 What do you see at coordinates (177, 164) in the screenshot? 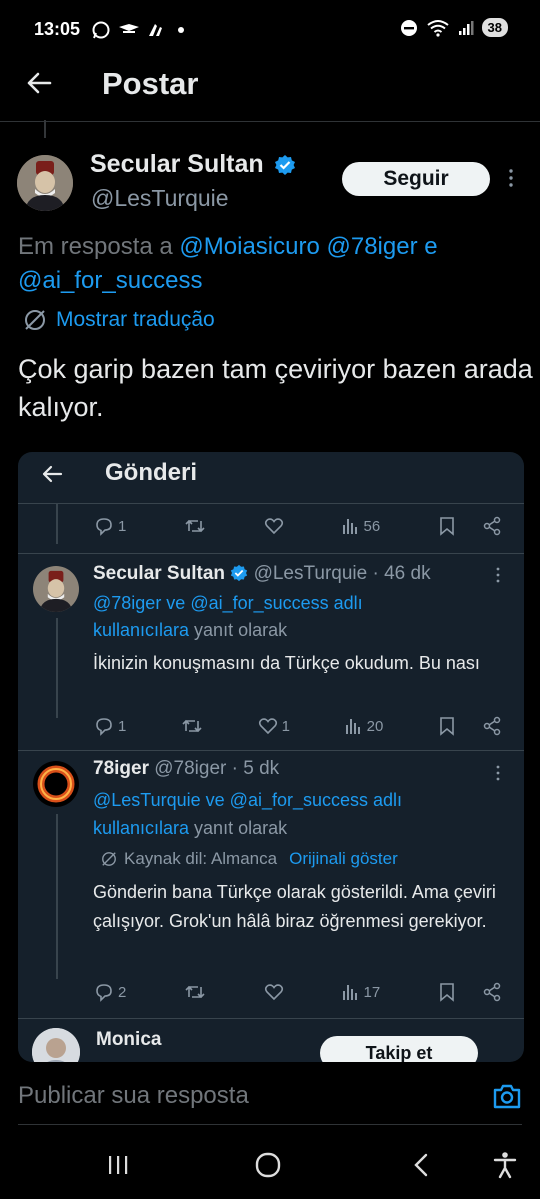
I see `author-name: Secular Sultan` at bounding box center [177, 164].